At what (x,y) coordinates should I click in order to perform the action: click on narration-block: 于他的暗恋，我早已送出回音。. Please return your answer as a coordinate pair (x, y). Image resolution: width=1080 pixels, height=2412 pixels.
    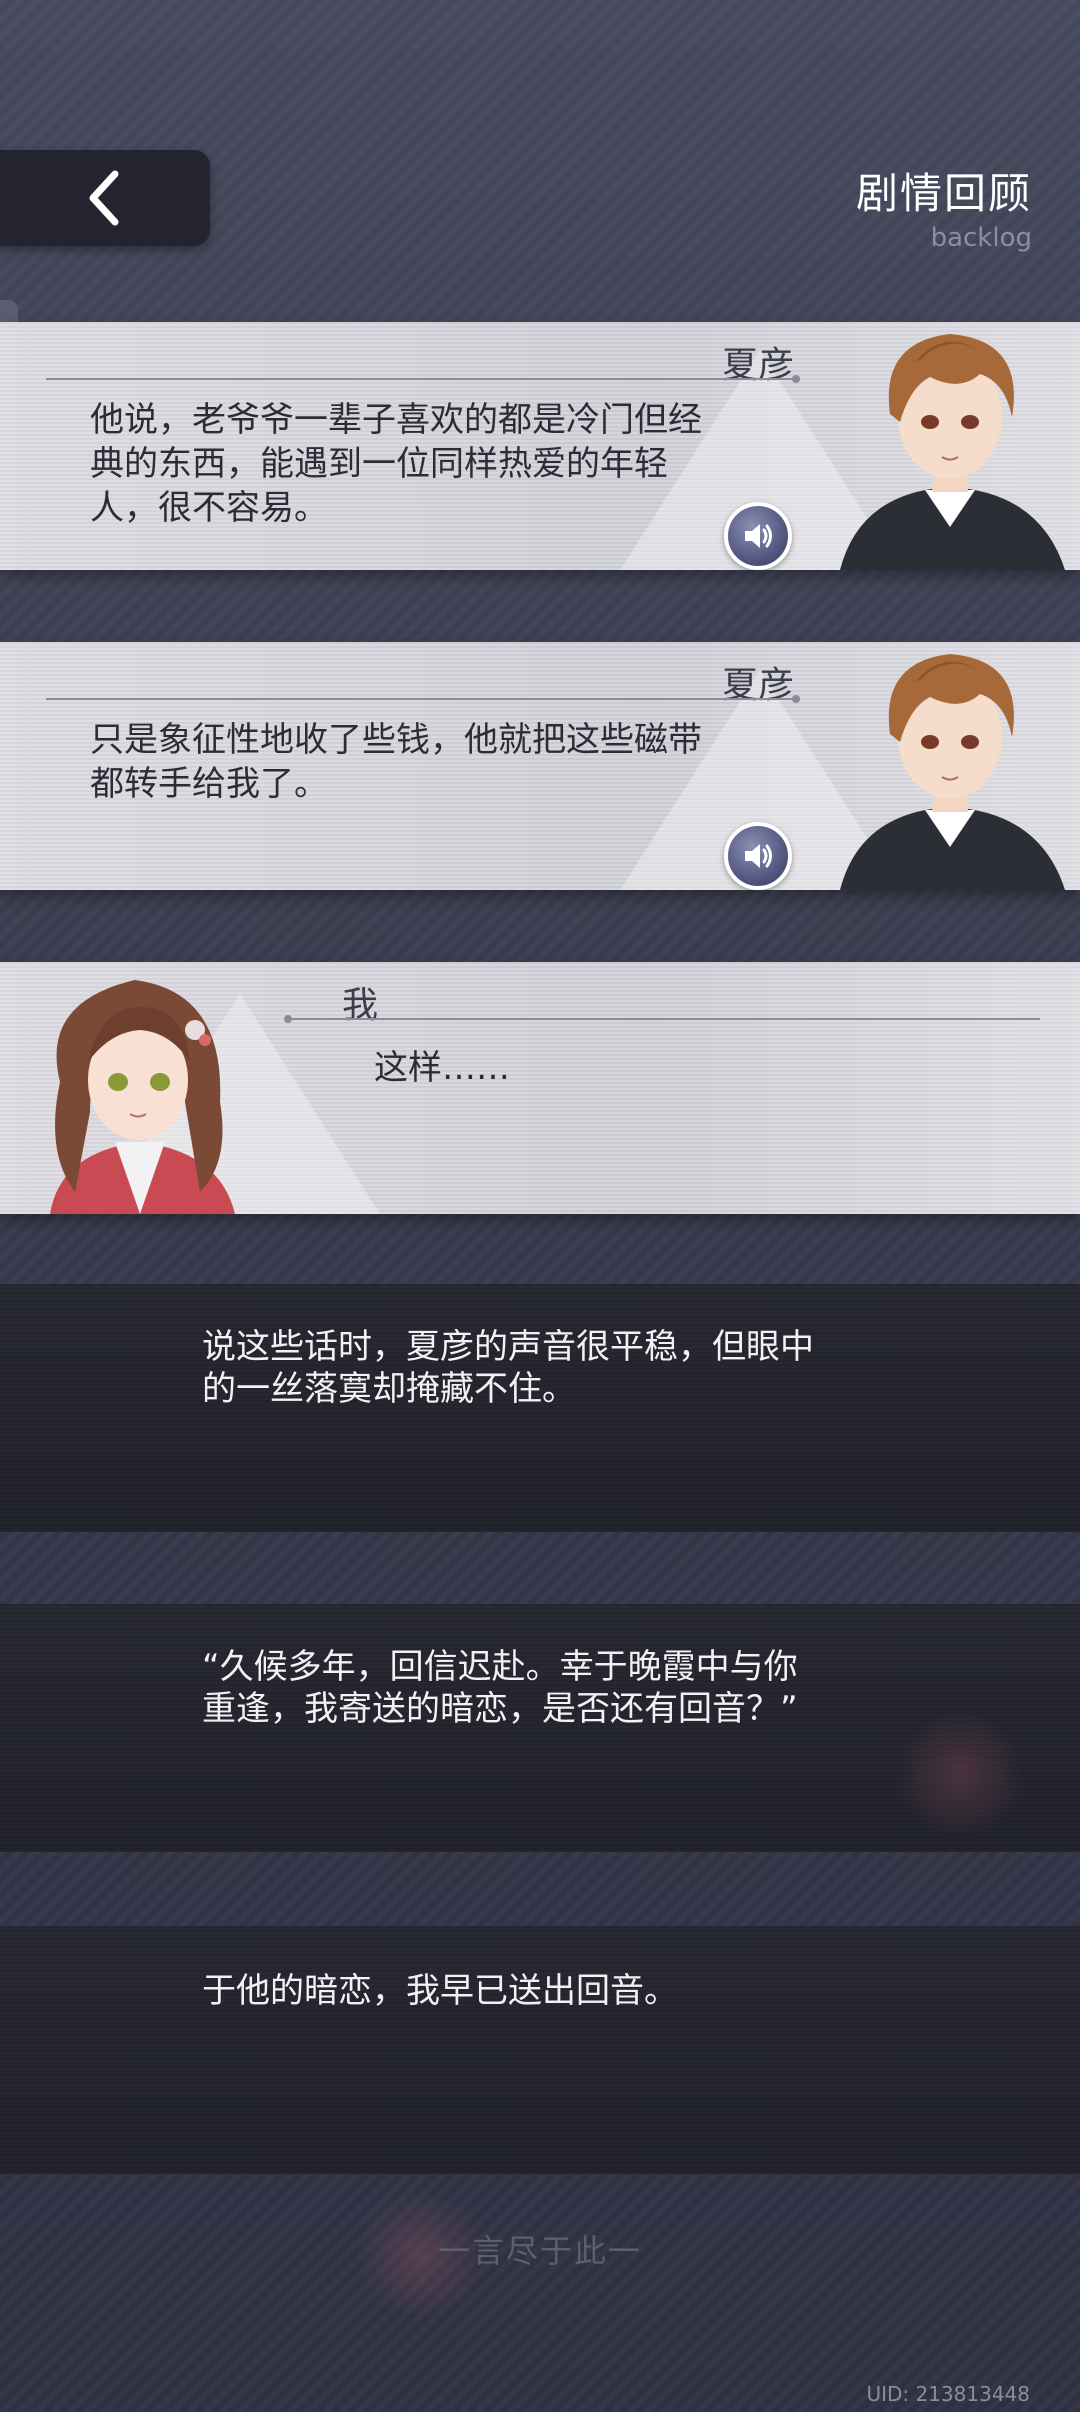
    Looking at the image, I should click on (540, 2050).